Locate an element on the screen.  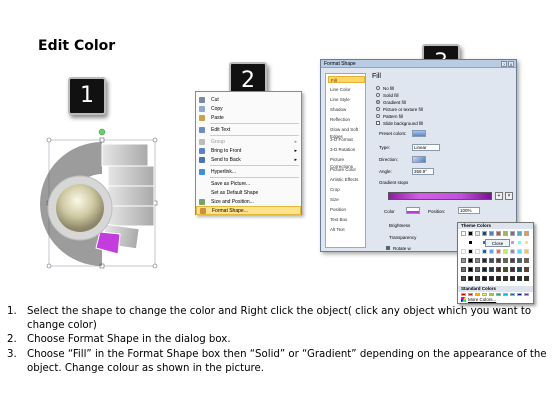
rotate-checkbox: Rotate w is located at coordinates (398, 248).